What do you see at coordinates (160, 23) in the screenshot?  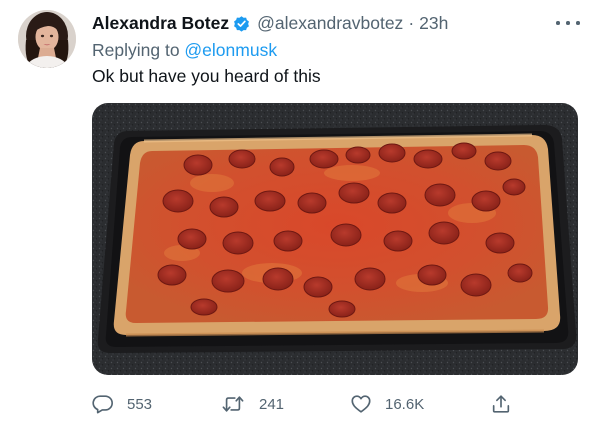 I see `display-name: Alexandra Botez` at bounding box center [160, 23].